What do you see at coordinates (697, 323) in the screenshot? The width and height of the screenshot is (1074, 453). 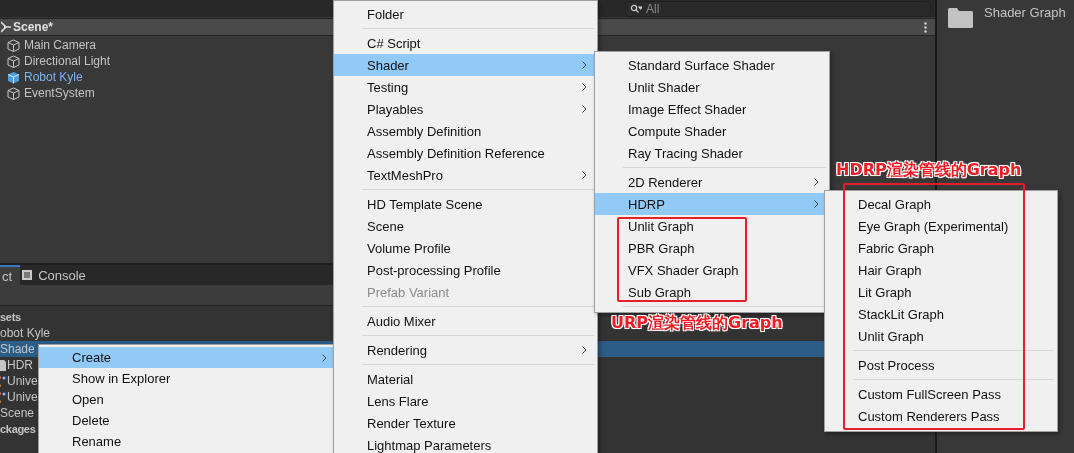 I see `annotation-label: URP渲染管线的Graph` at bounding box center [697, 323].